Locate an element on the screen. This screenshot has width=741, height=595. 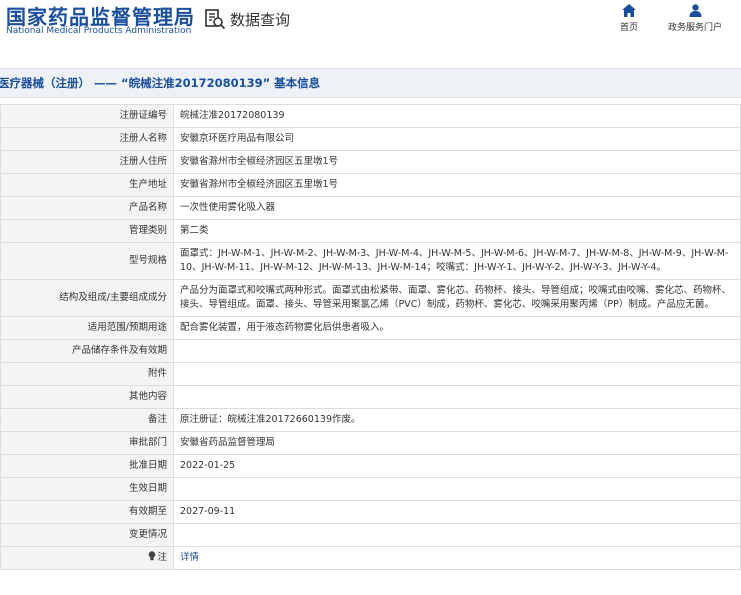
table-row: 变更情况 is located at coordinates (370, 535).